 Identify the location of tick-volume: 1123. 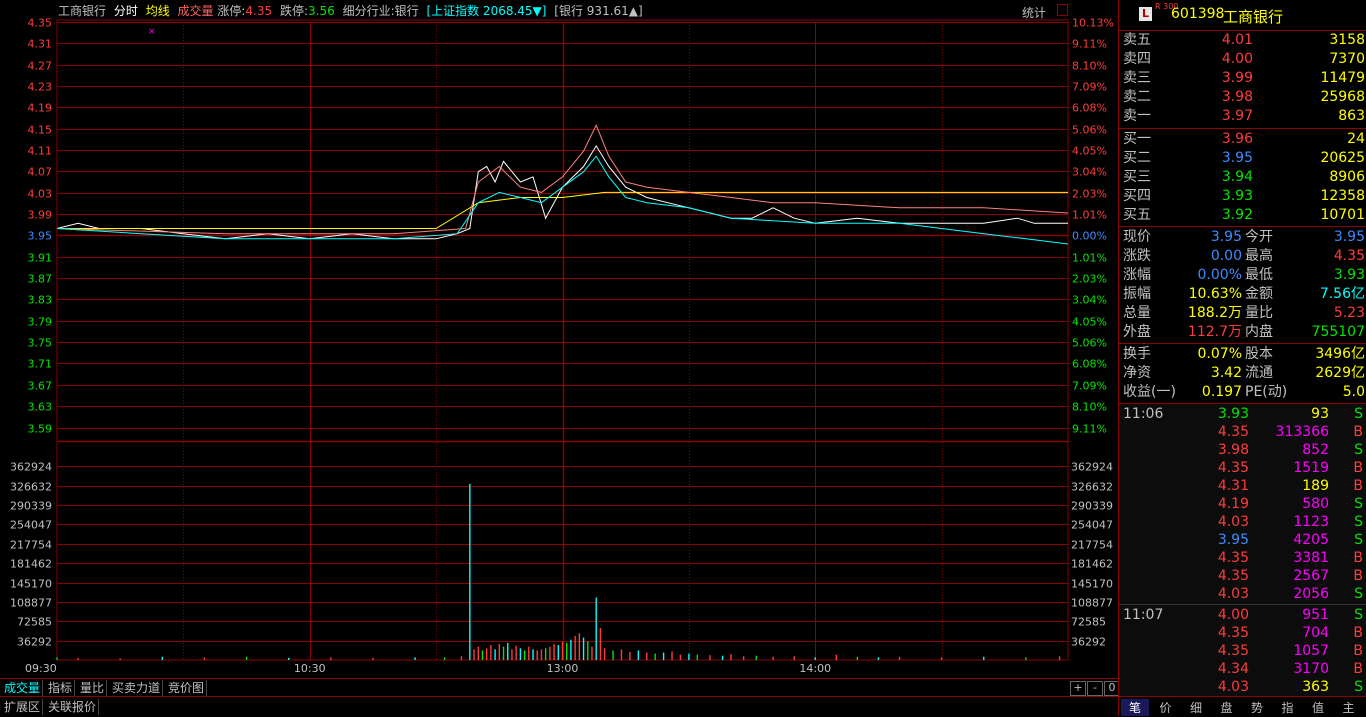
(1311, 522).